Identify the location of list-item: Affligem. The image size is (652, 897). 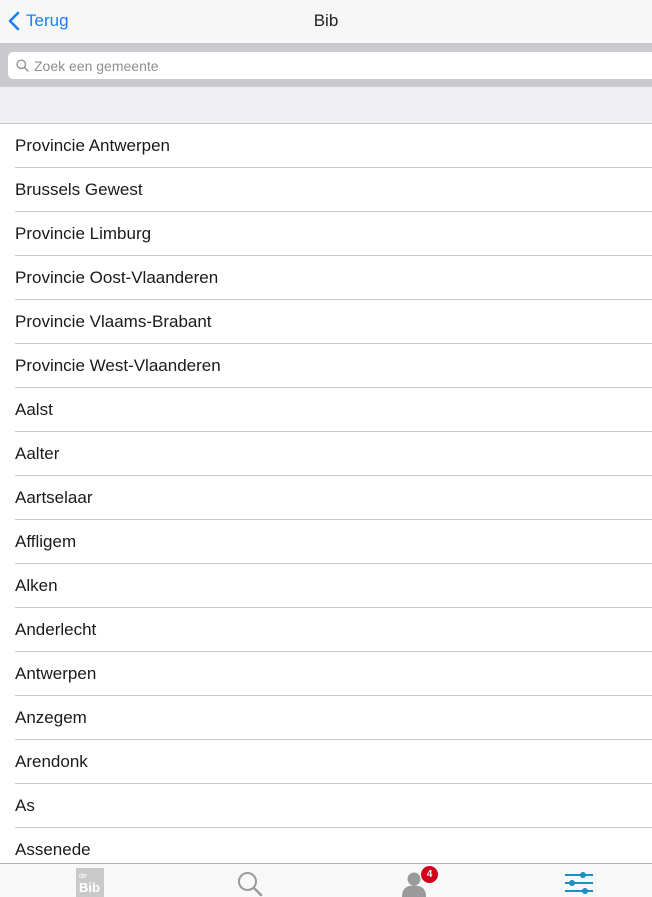
(333, 542).